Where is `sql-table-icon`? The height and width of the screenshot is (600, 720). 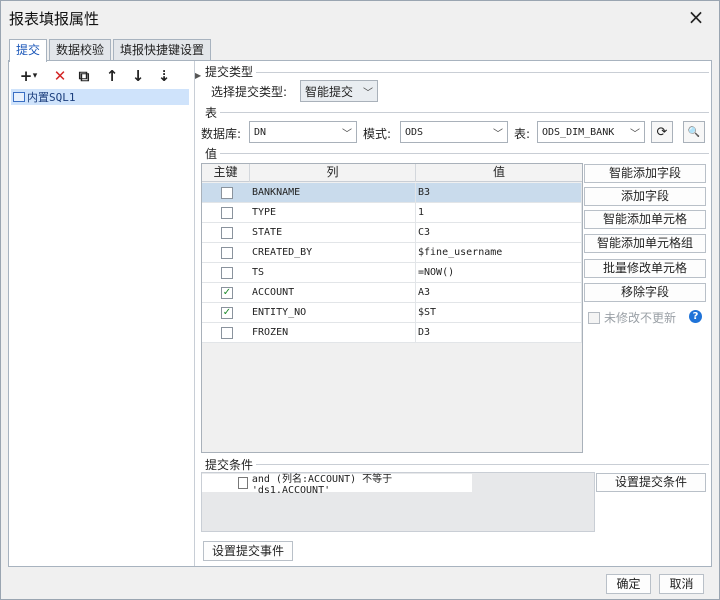 sql-table-icon is located at coordinates (19, 97).